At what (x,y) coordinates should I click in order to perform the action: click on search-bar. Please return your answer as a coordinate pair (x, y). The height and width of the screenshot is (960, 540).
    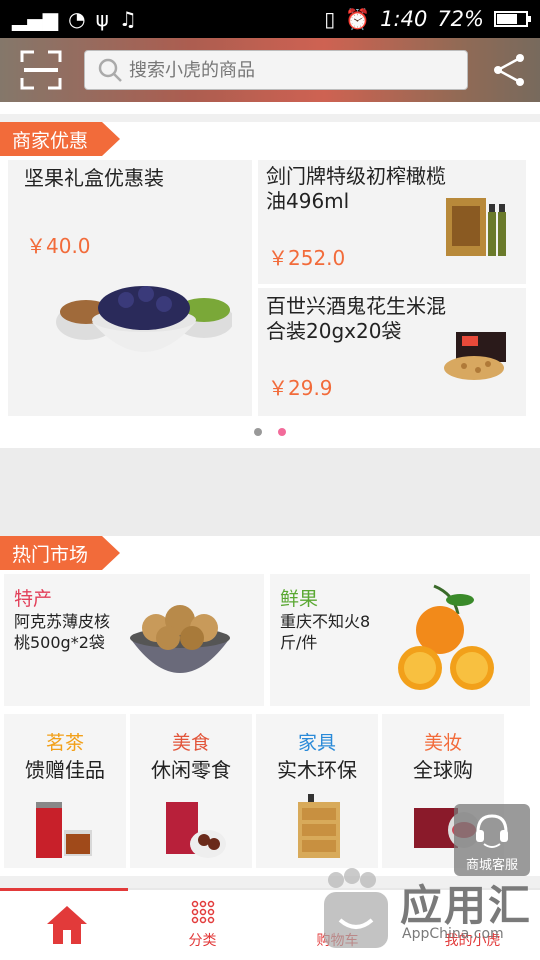
    Looking at the image, I should click on (276, 70).